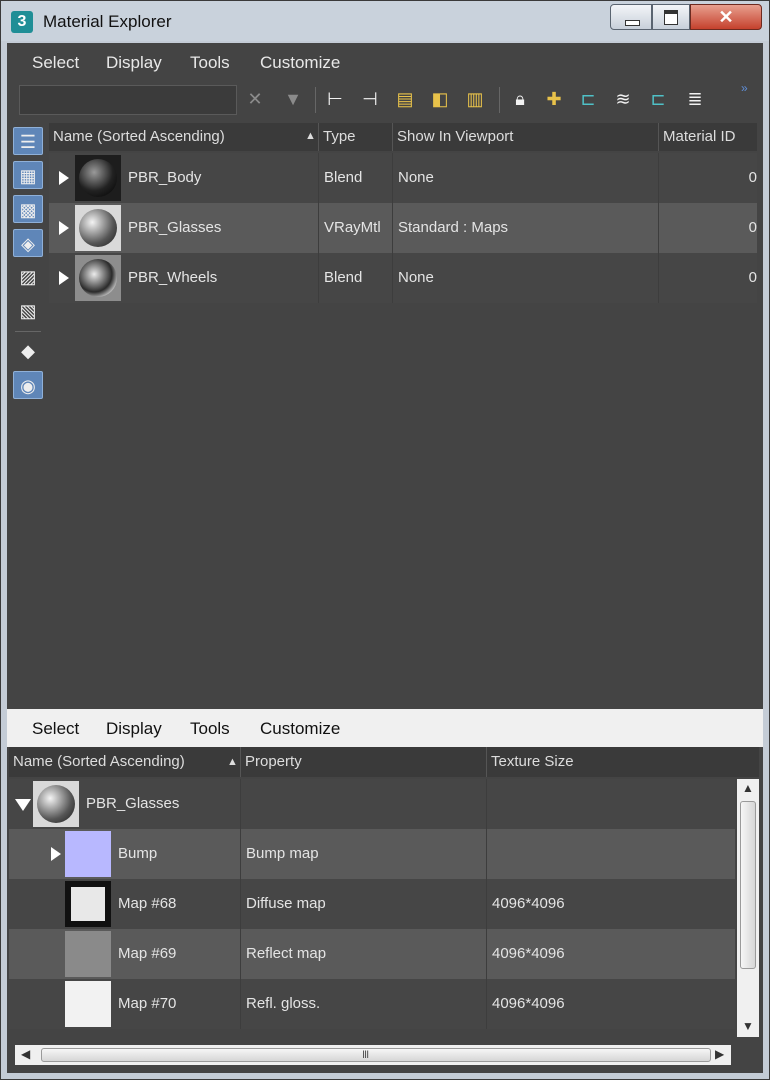  Describe the element at coordinates (385, 62) in the screenshot. I see `top-menu-bar: Select Display Tools Customize` at that location.